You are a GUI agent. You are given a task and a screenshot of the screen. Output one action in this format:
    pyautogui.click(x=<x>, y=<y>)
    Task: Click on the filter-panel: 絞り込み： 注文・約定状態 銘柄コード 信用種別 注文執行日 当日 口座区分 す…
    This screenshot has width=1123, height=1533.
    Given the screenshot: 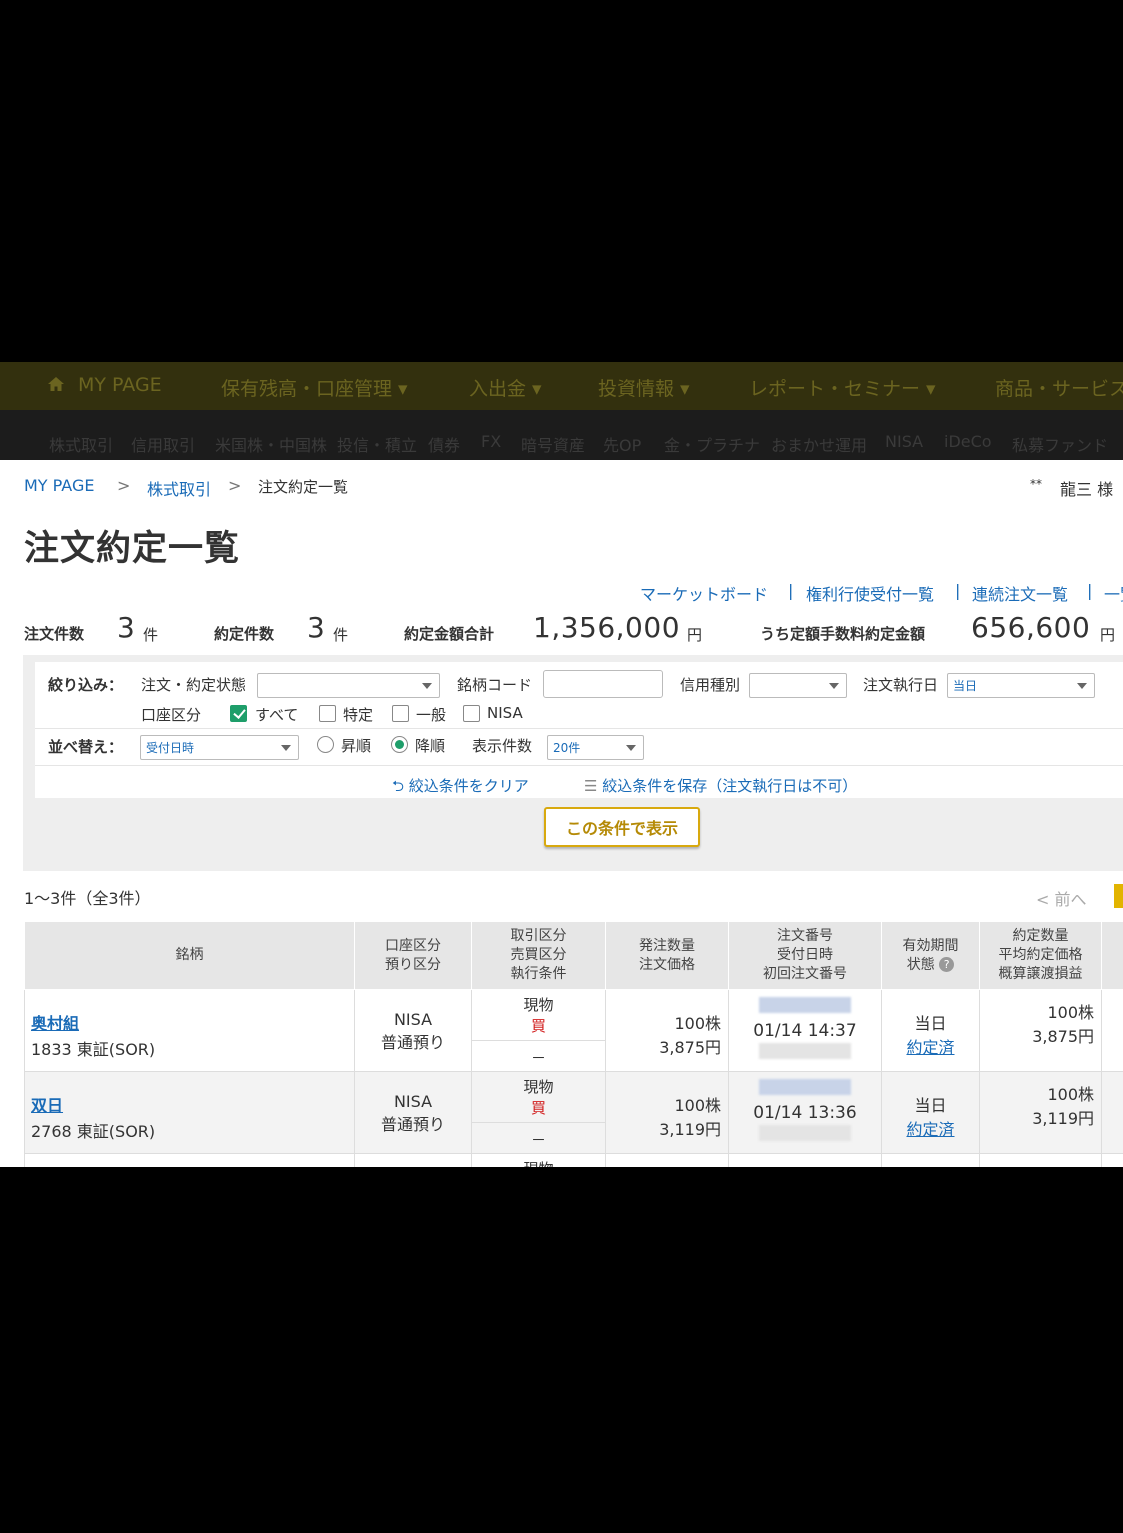 What is the action you would take?
    pyautogui.click(x=573, y=763)
    